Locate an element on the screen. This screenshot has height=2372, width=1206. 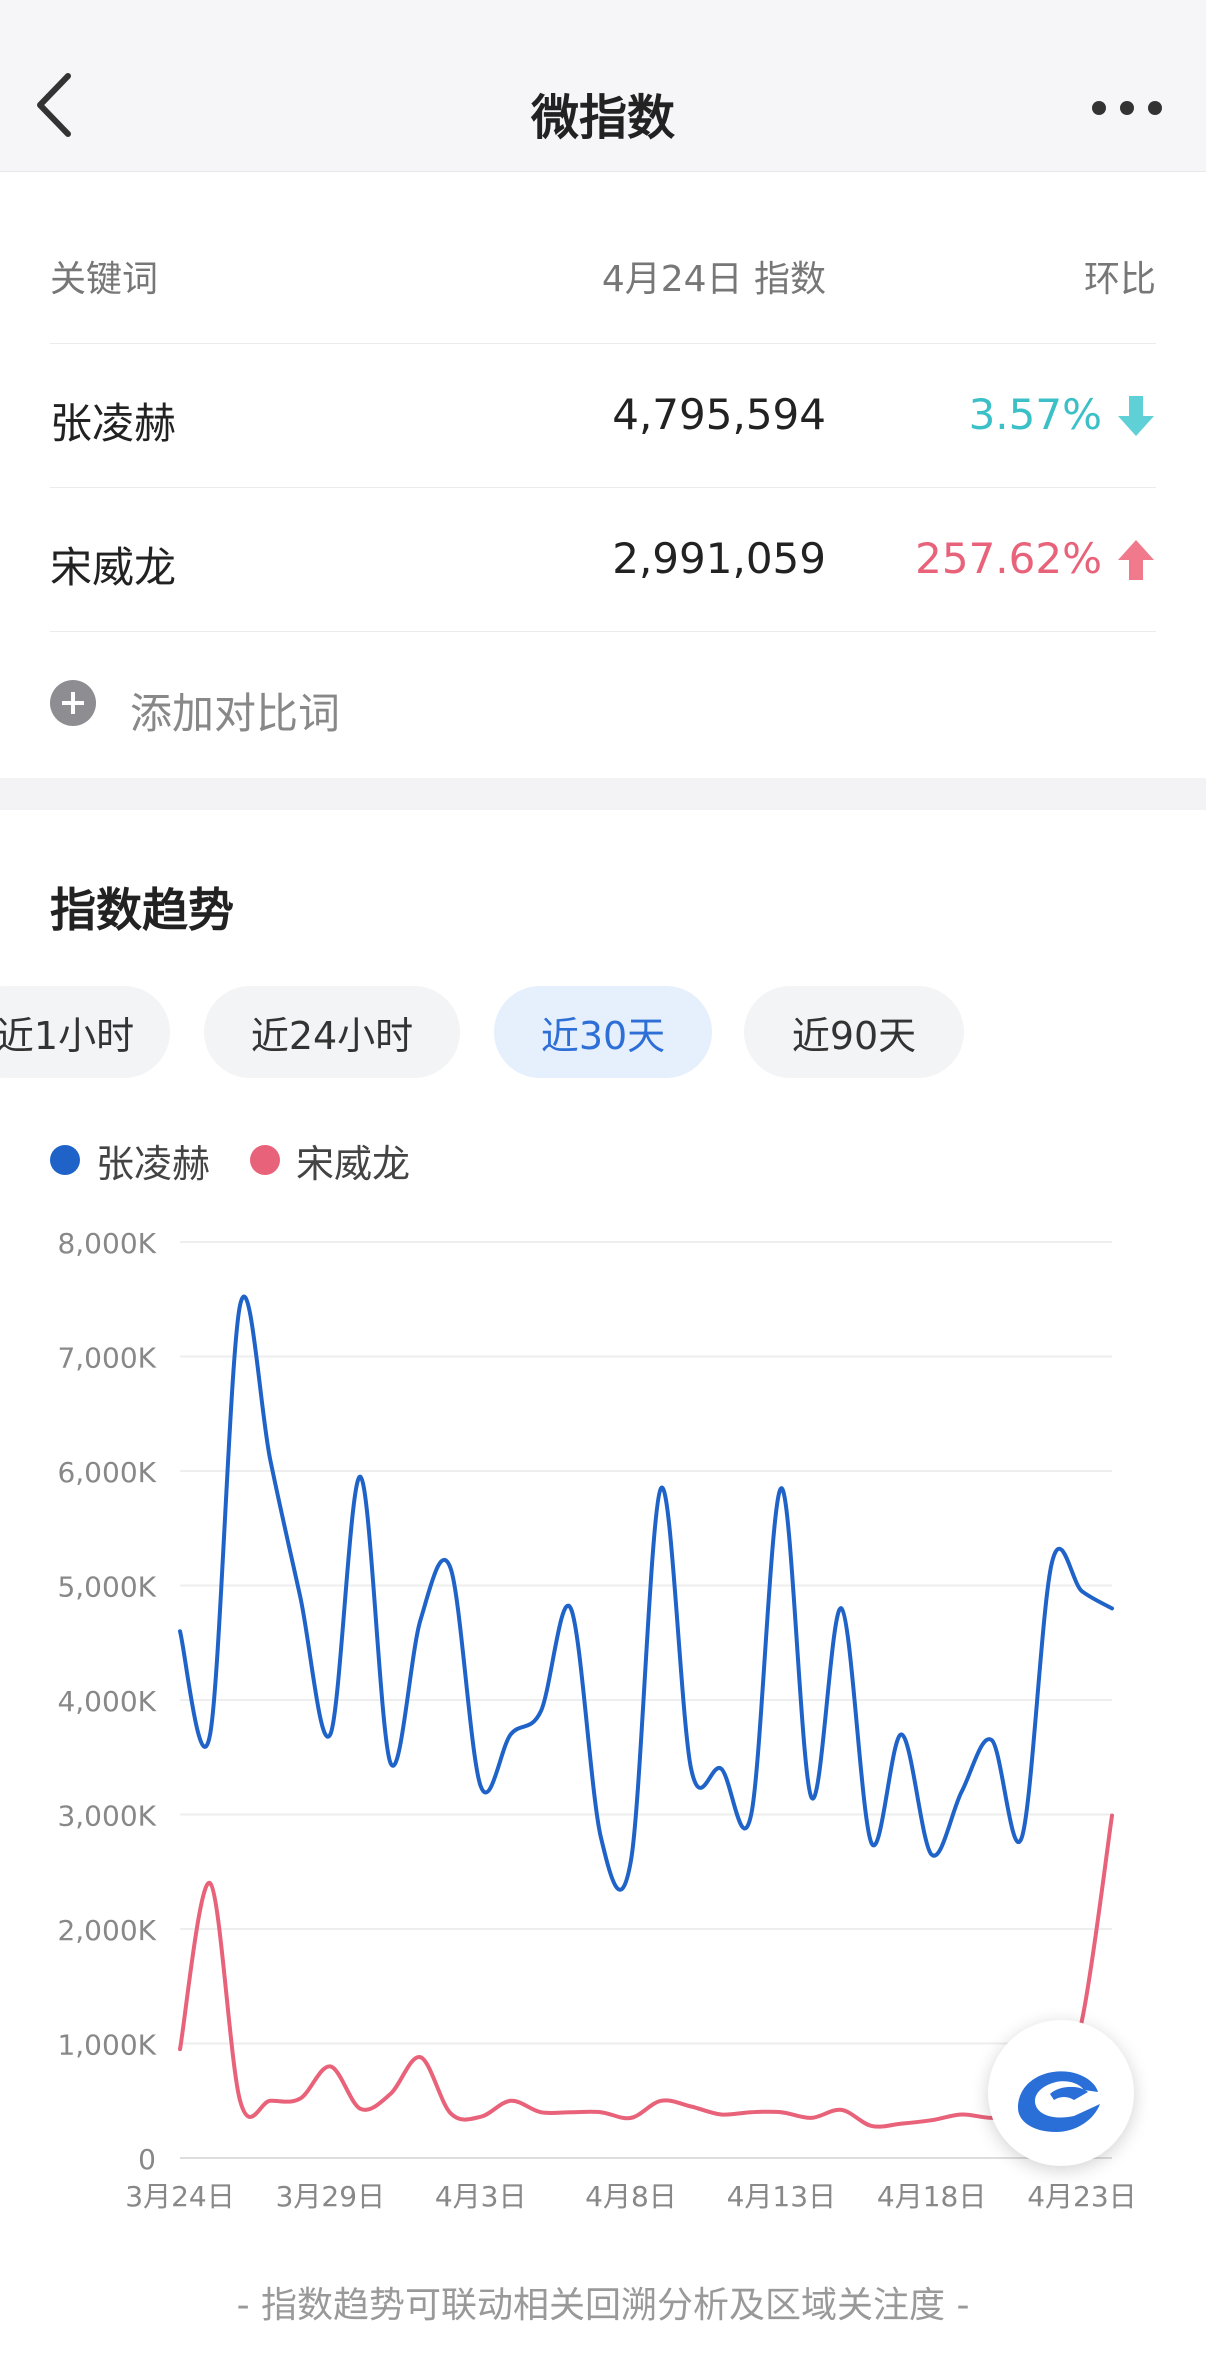
col-change-header: 环比 is located at coordinates (1119, 279).